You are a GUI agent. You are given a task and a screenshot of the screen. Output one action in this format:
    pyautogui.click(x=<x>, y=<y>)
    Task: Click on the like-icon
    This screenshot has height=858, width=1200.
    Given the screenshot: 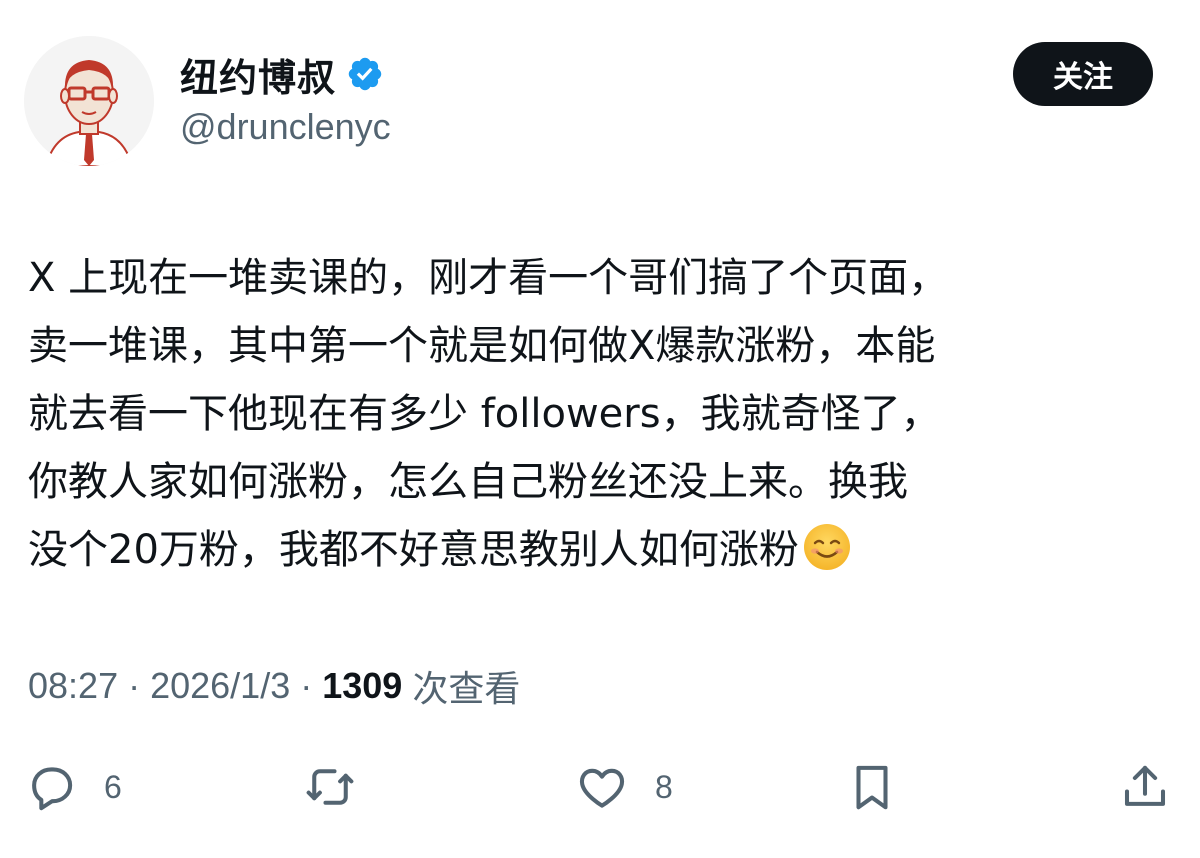 What is the action you would take?
    pyautogui.click(x=602, y=787)
    